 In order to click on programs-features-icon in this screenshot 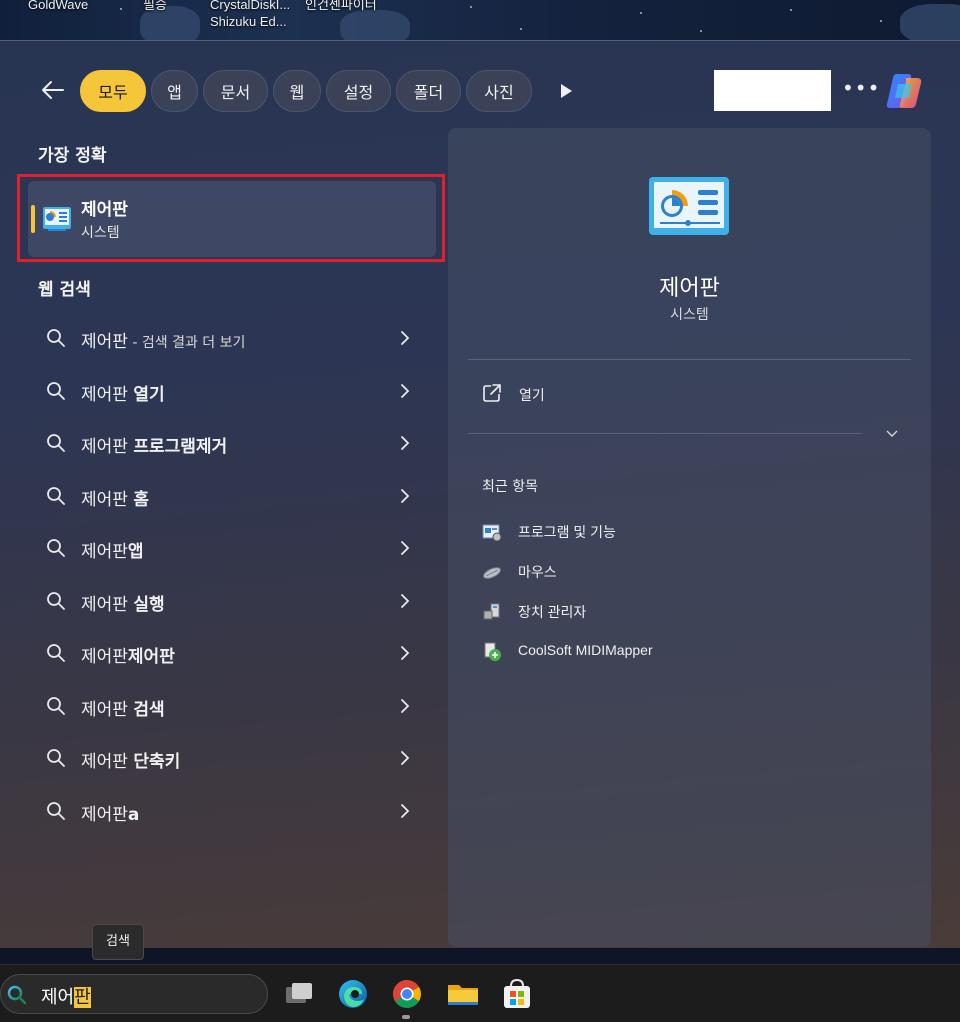, I will do `click(492, 533)`.